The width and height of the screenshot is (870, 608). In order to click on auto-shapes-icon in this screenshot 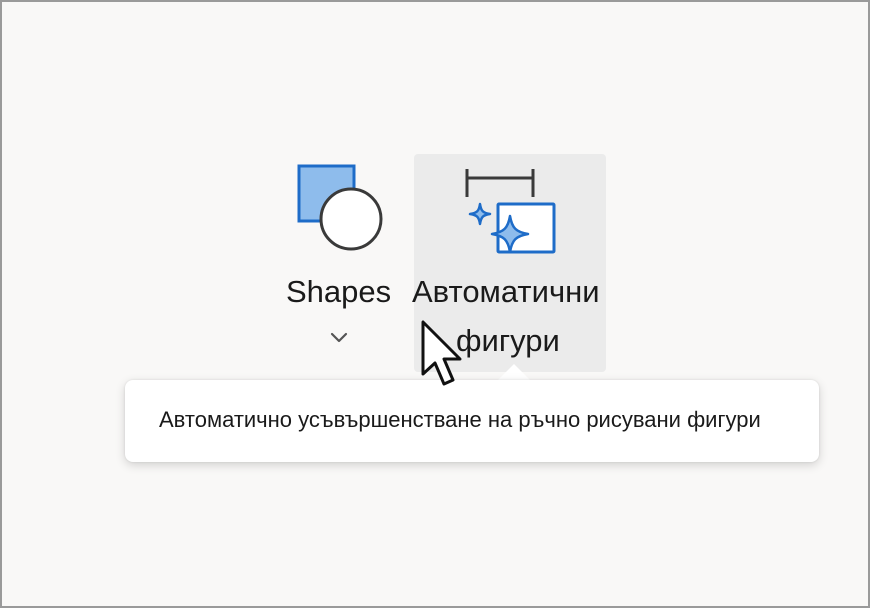, I will do `click(510, 211)`.